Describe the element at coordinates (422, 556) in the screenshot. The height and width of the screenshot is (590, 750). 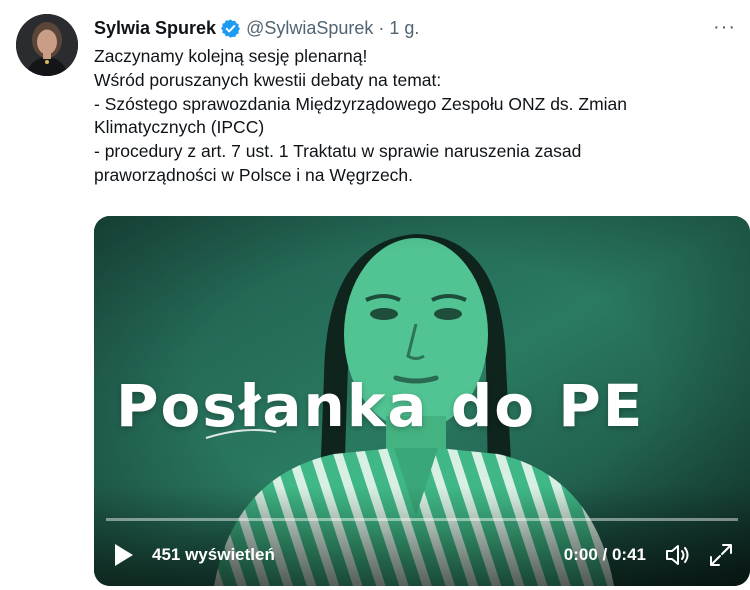
I see `video-controls: 451 wyświetleń 0:00 / 0:41` at that location.